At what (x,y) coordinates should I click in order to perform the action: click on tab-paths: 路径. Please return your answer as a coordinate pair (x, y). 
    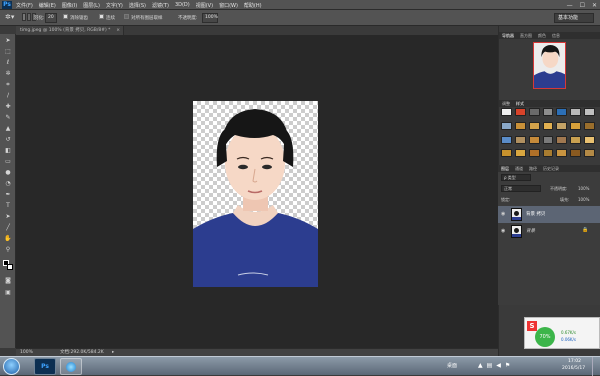
    Looking at the image, I should click on (533, 168).